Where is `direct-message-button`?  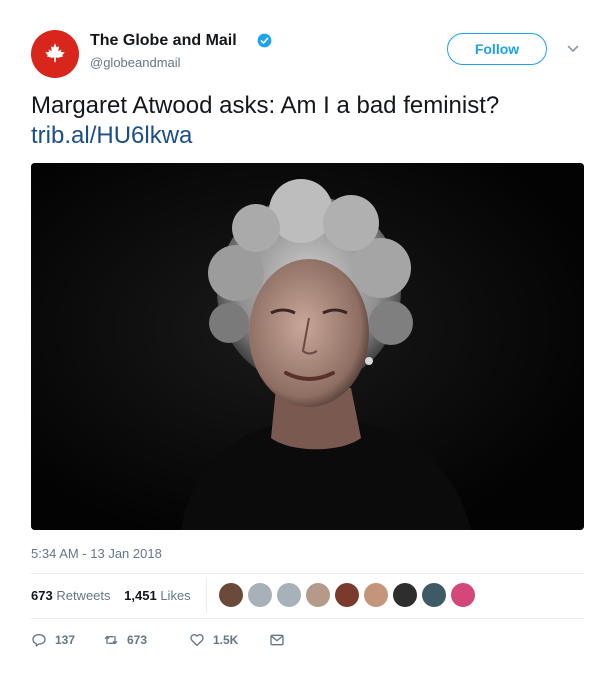
direct-message-button is located at coordinates (281, 640).